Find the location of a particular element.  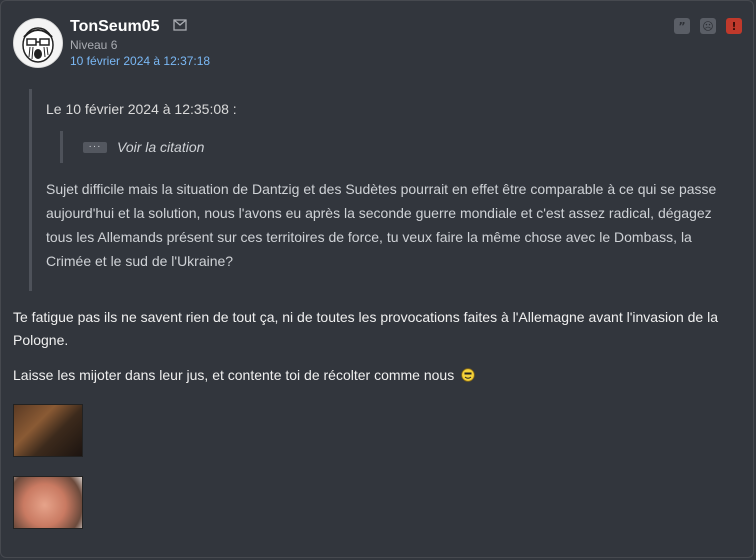

expand-quote-button: ··· is located at coordinates (95, 147).